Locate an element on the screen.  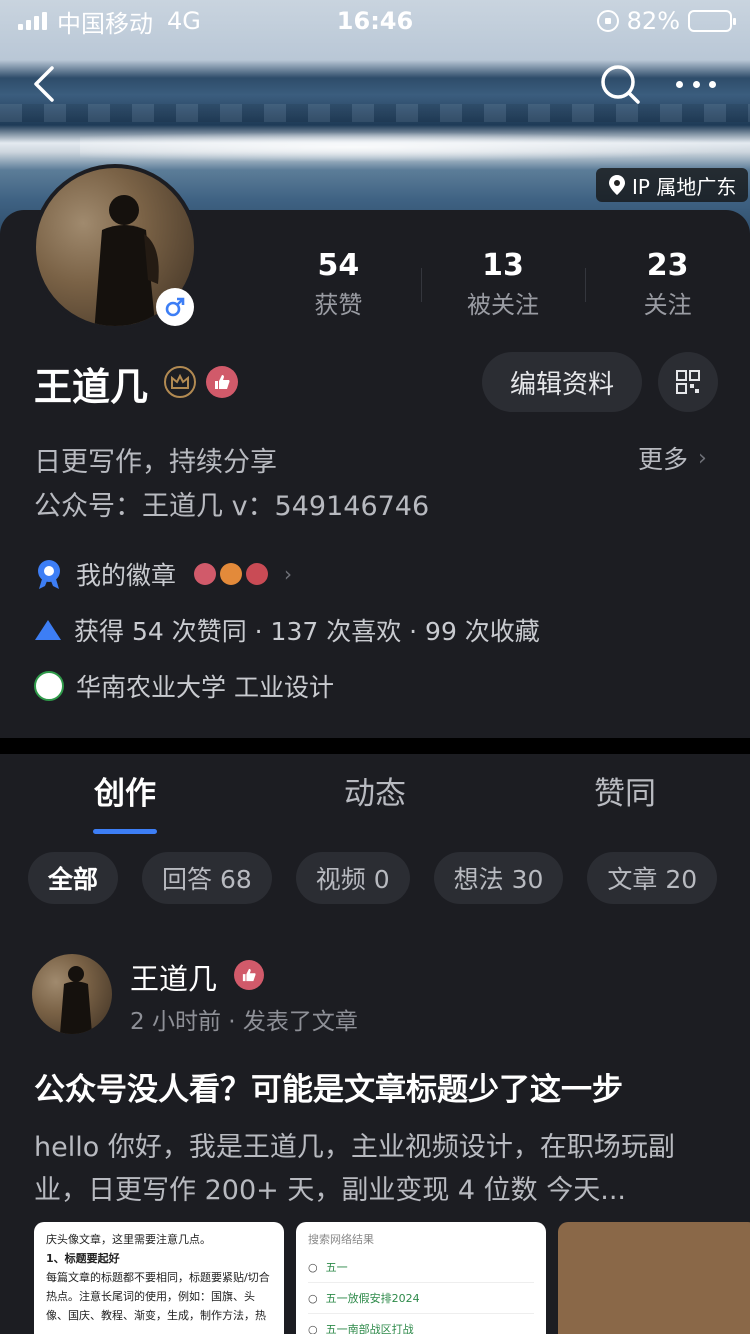
thumb1-line2: 1、标题要起好 is located at coordinates (83, 1258).